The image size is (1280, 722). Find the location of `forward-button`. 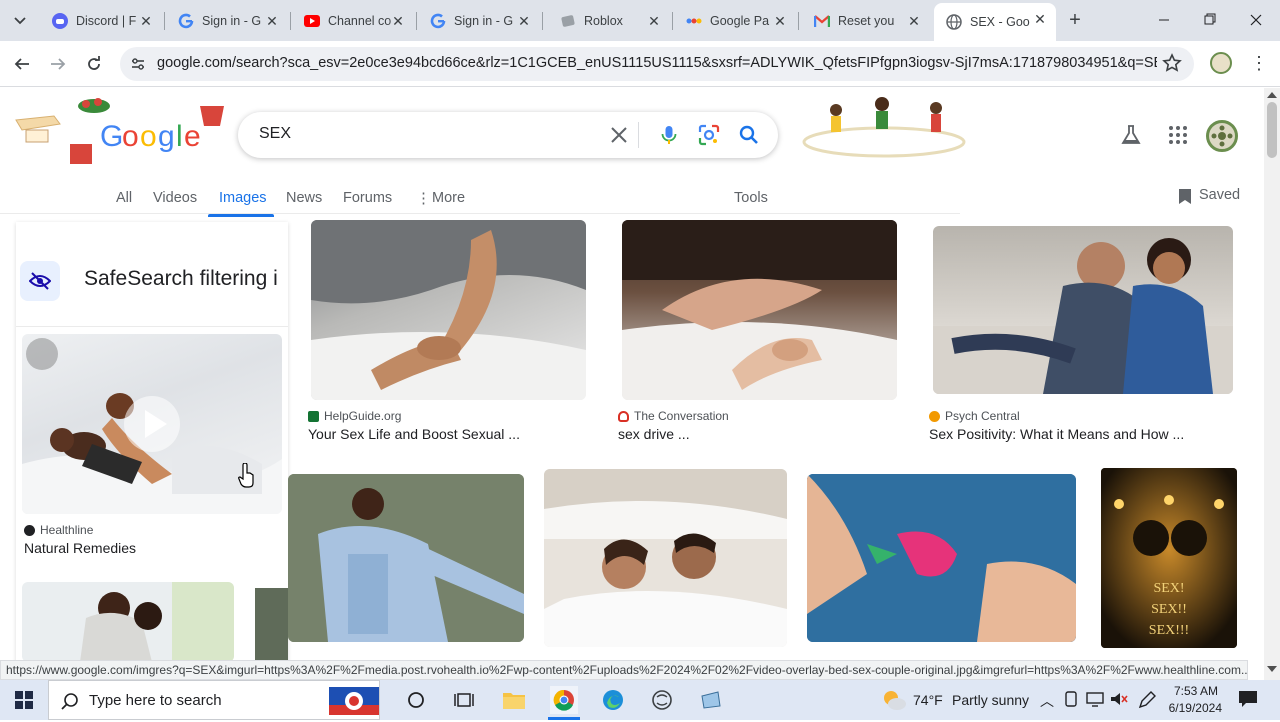

forward-button is located at coordinates (58, 64).